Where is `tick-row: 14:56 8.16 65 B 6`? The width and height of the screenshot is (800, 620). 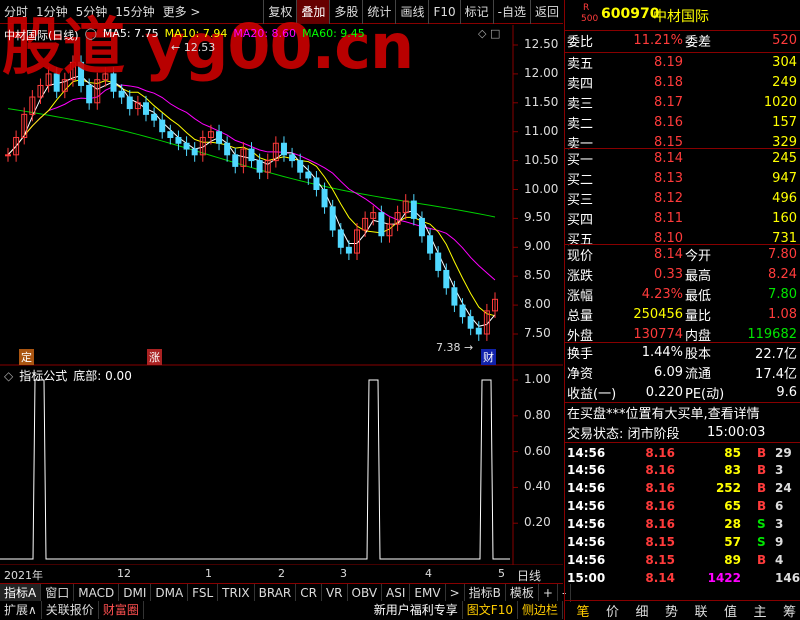 tick-row: 14:56 8.16 65 B 6 is located at coordinates (682, 506).